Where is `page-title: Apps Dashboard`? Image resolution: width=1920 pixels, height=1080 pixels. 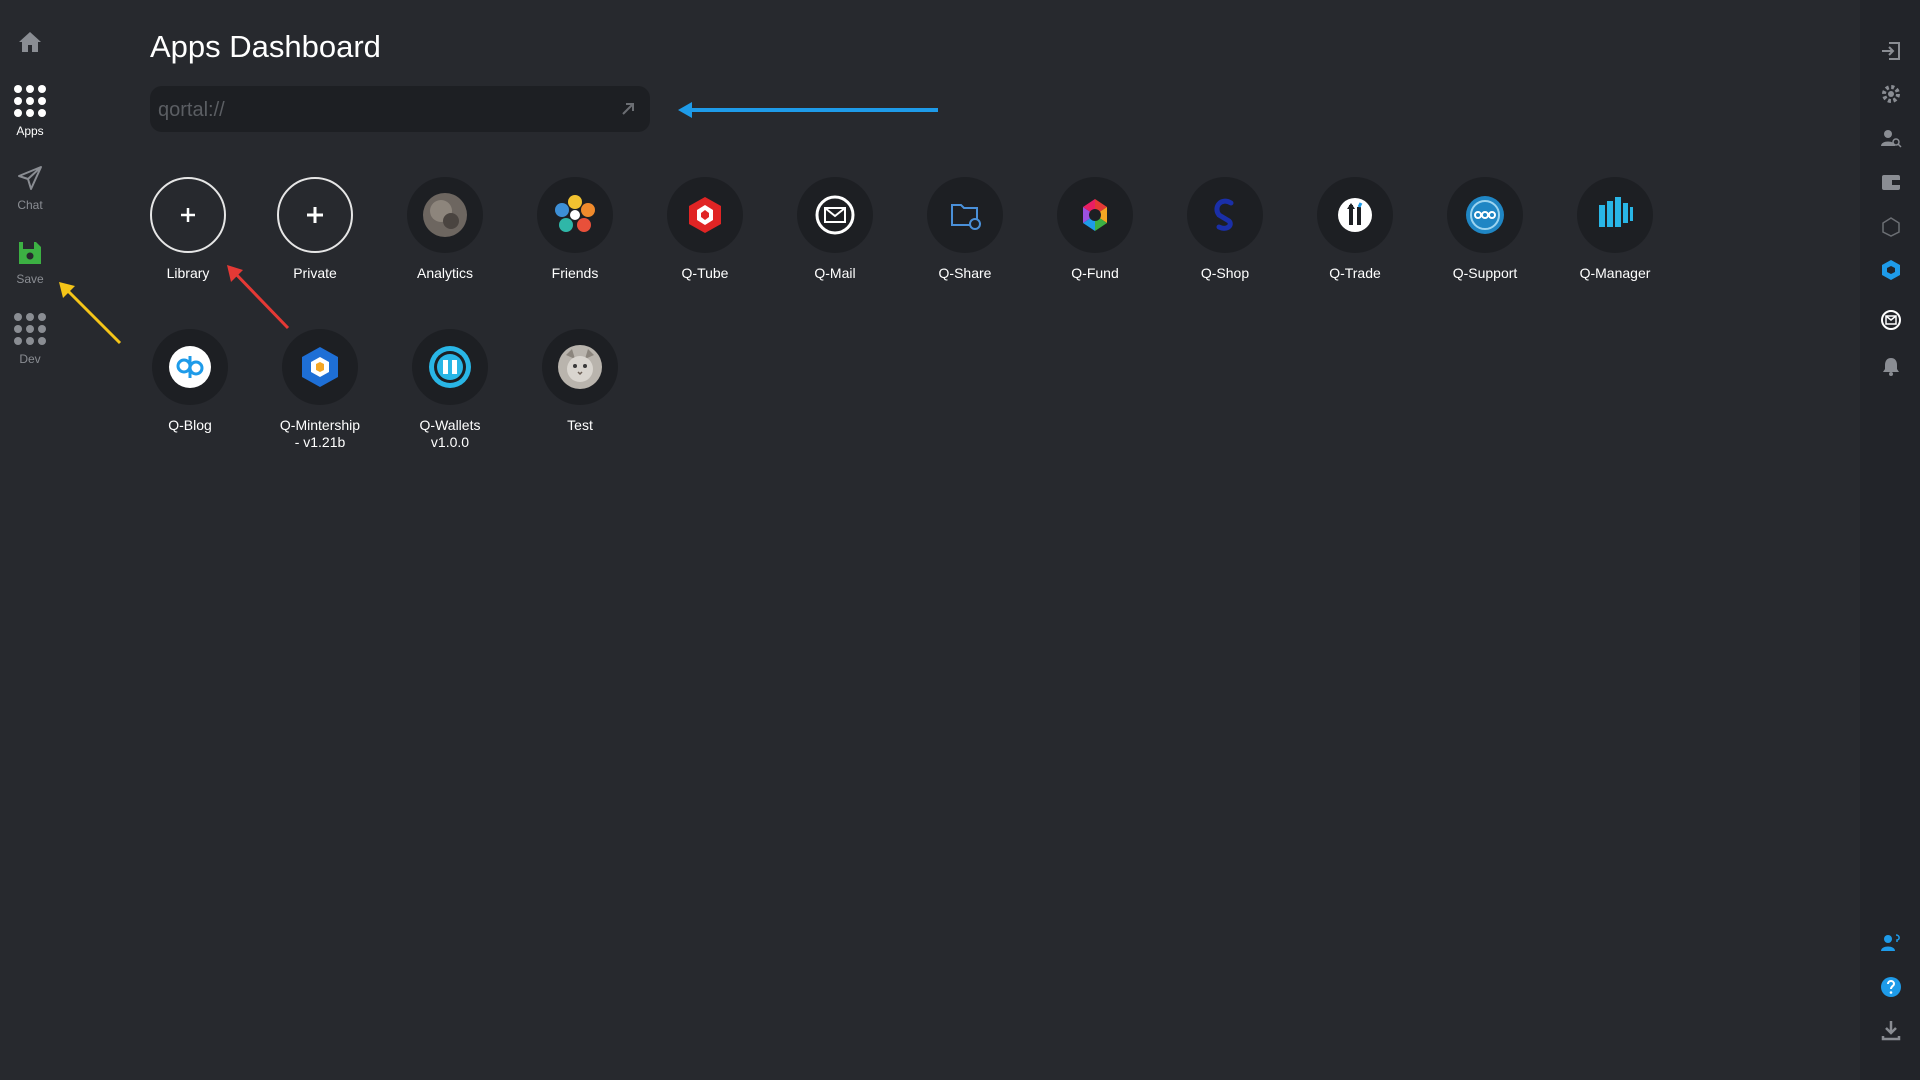 page-title: Apps Dashboard is located at coordinates (265, 46).